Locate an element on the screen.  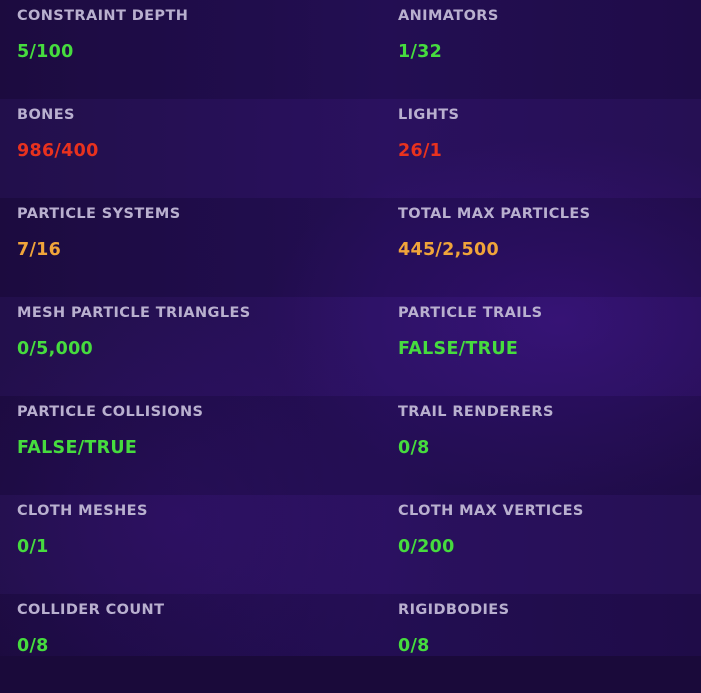
stat-collider-count: COLLIDER COUNT 0/8 is located at coordinates (190, 643).